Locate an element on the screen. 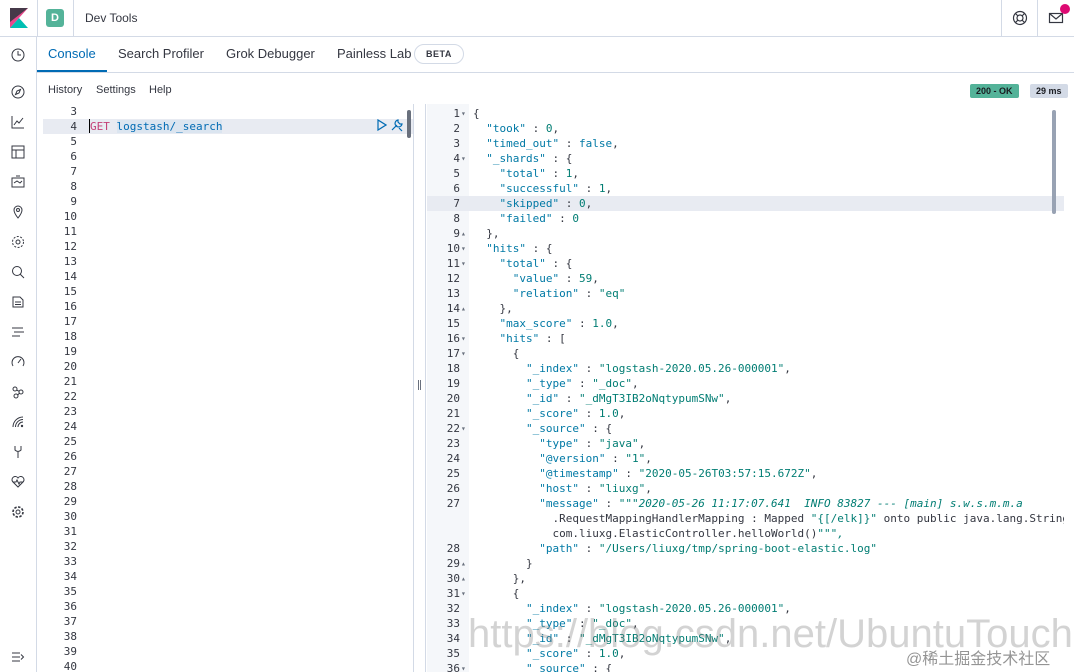 Image resolution: width=1074 pixels, height=672 pixels. editor-line: 16 is located at coordinates (228, 306).